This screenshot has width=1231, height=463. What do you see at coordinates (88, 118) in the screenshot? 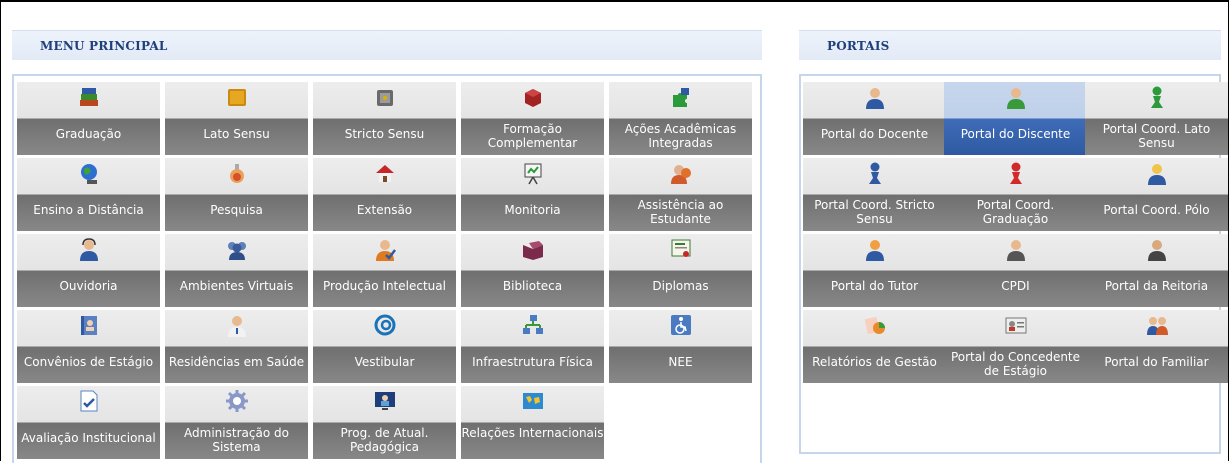
I see `tile-graduacao: Graduação` at bounding box center [88, 118].